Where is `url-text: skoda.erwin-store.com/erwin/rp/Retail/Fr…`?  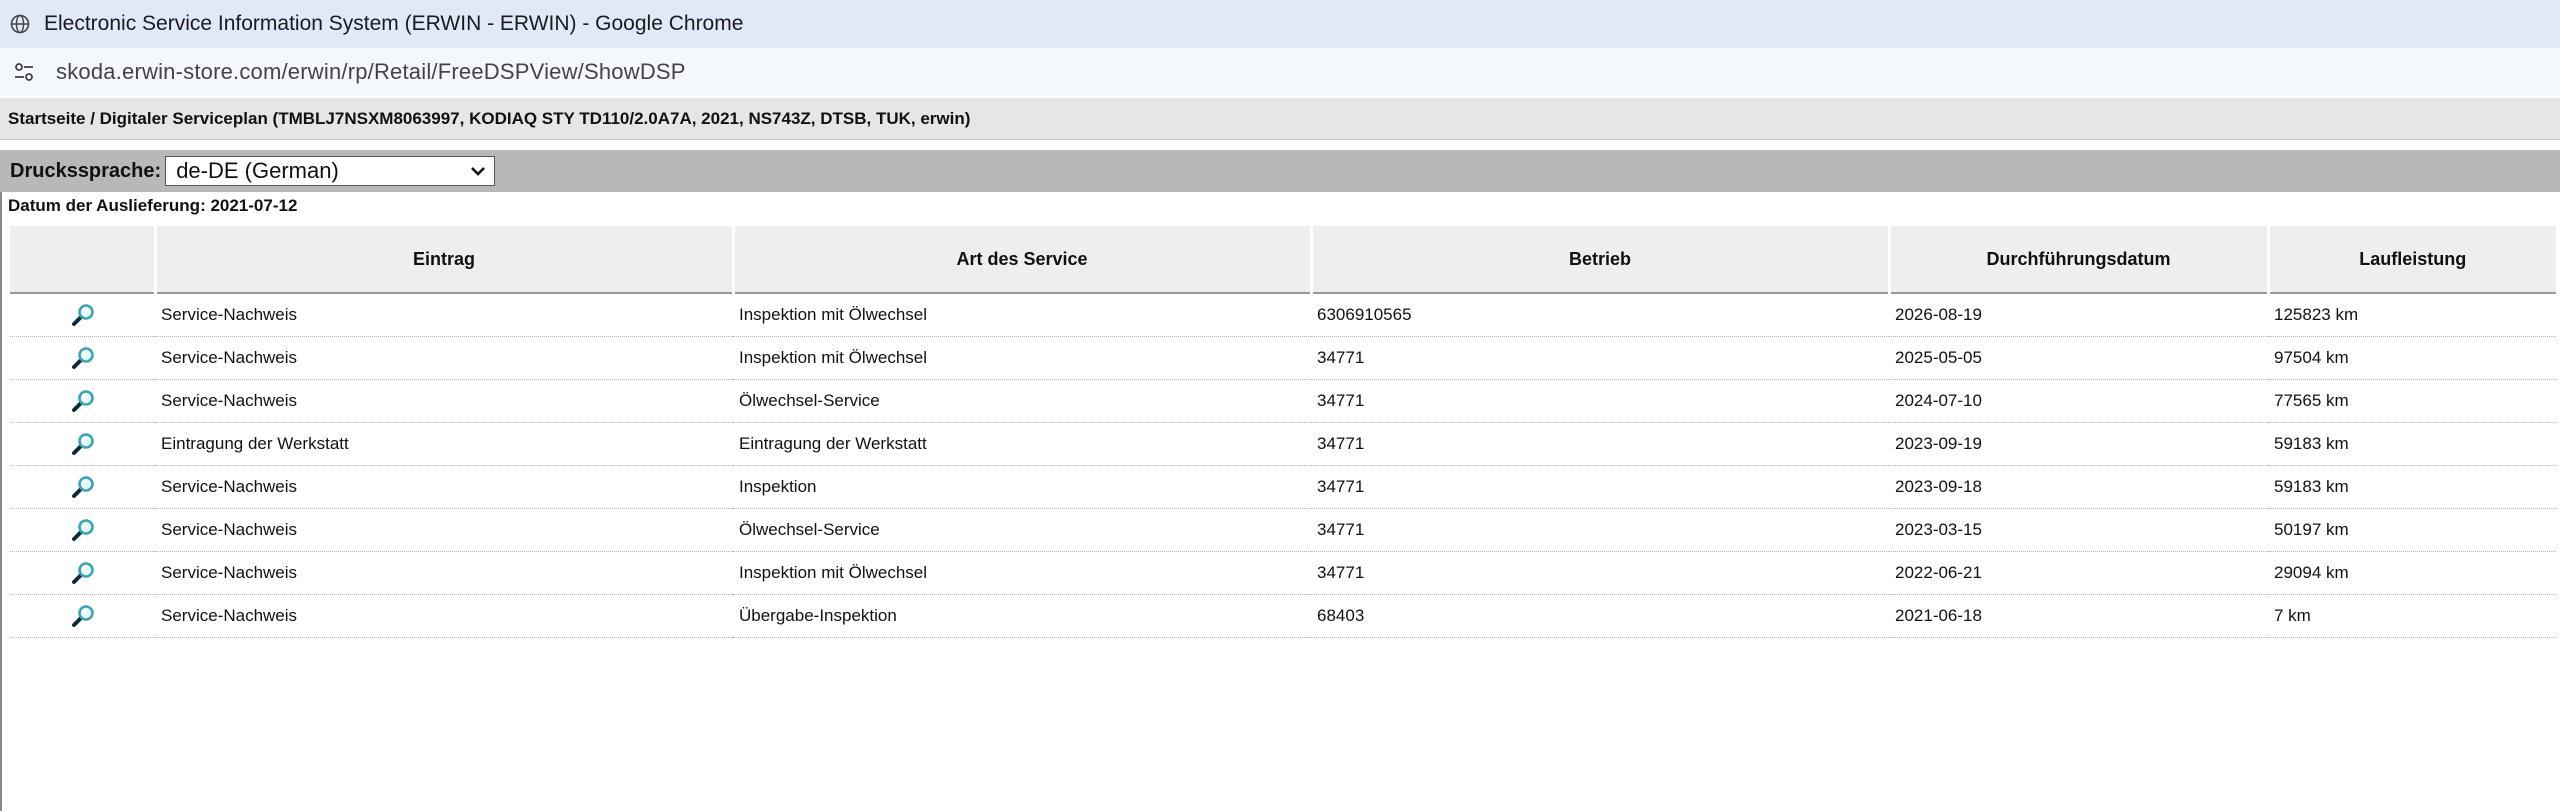 url-text: skoda.erwin-store.com/erwin/rp/Retail/Fr… is located at coordinates (371, 72).